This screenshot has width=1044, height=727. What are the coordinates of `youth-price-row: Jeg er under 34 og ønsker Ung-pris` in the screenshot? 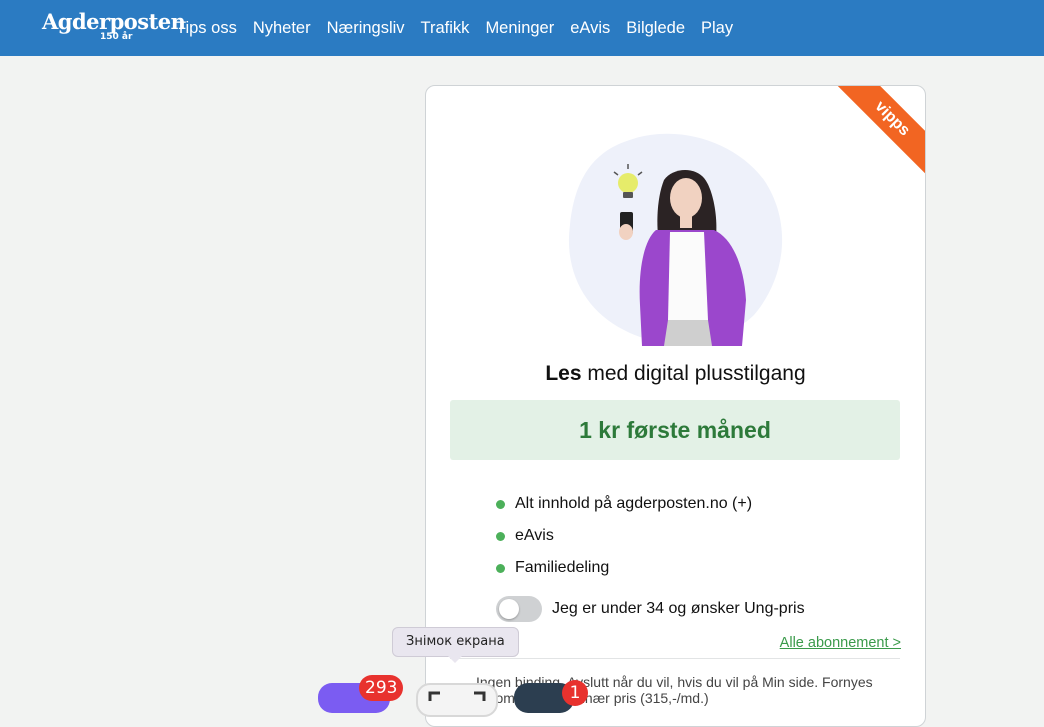 It's located at (650, 609).